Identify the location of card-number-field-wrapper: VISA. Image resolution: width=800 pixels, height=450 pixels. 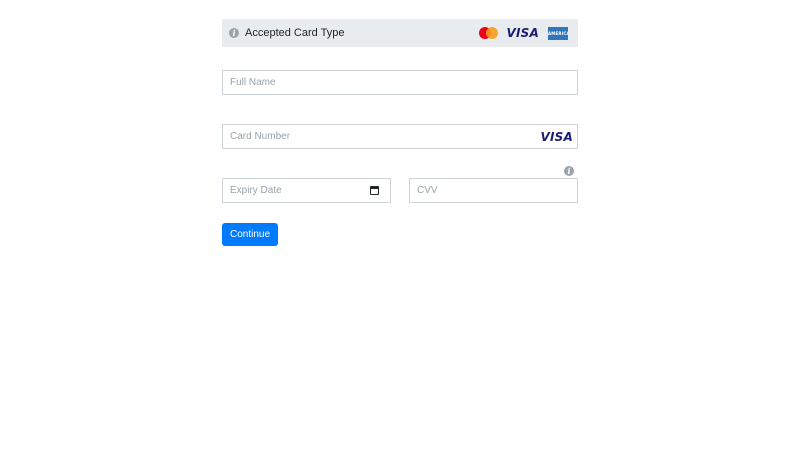
(400, 136).